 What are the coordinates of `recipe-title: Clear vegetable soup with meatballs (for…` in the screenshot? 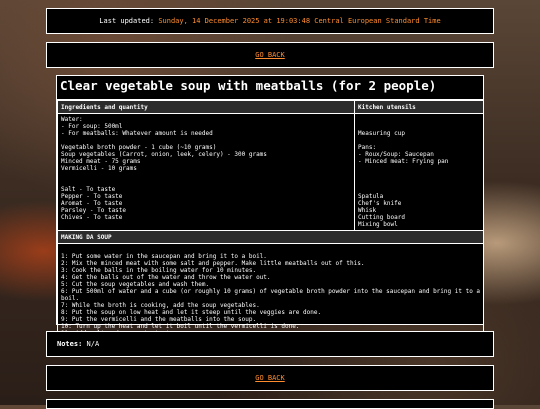 It's located at (270, 88).